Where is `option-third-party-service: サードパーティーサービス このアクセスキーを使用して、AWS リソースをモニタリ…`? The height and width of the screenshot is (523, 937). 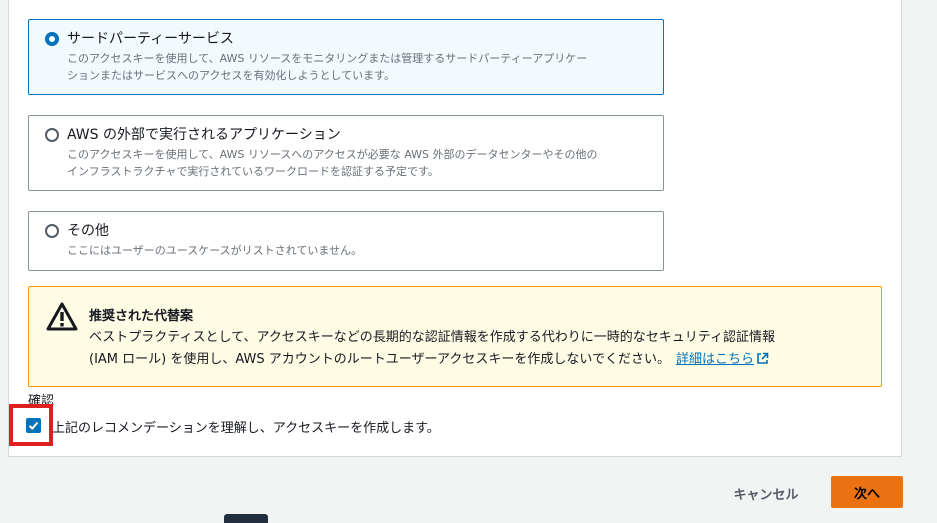 option-third-party-service: サードパーティーサービス このアクセスキーを使用して、AWS リソースをモニタリ… is located at coordinates (346, 57).